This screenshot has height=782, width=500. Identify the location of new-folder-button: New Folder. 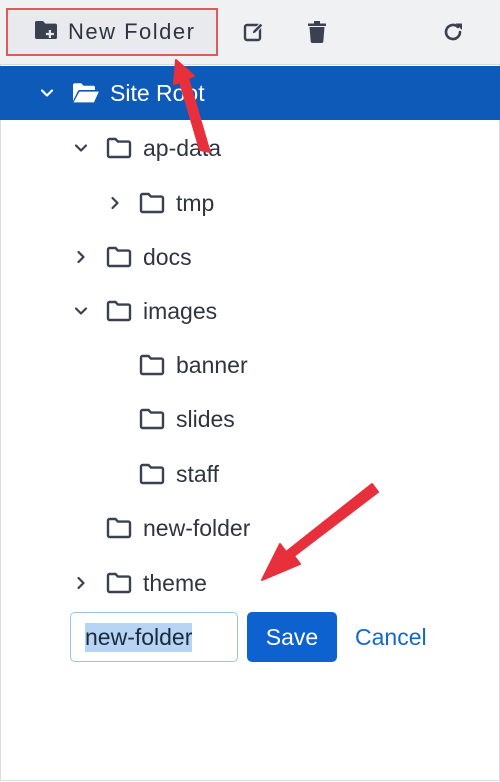
(112, 32).